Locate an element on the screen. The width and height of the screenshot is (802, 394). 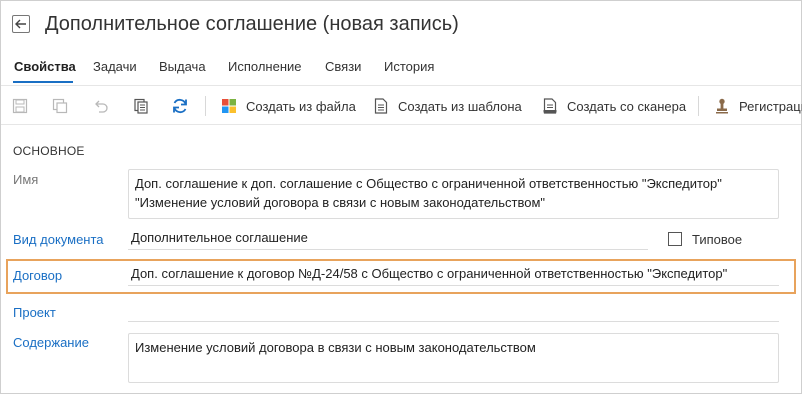
copy-icon is located at coordinates (141, 106).